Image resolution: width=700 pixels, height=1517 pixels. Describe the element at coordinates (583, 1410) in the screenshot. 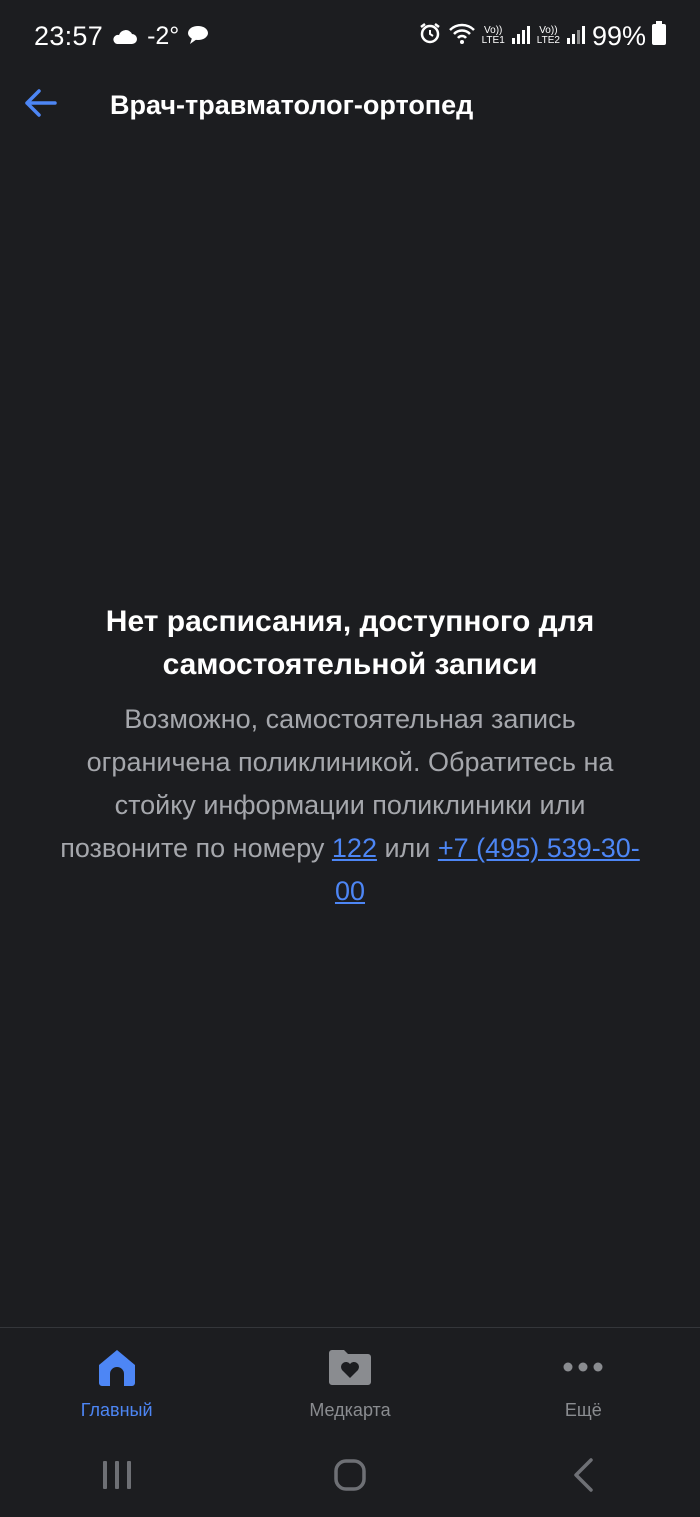

I see `nav-label-more: Ещё` at that location.